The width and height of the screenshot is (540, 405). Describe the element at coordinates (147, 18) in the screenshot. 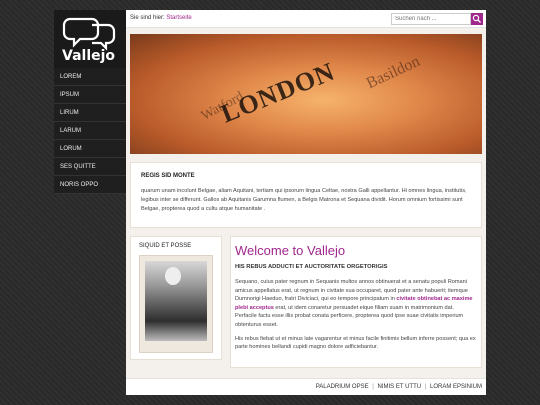

I see `breadcrumb-prefix: Sie sind hier:` at that location.